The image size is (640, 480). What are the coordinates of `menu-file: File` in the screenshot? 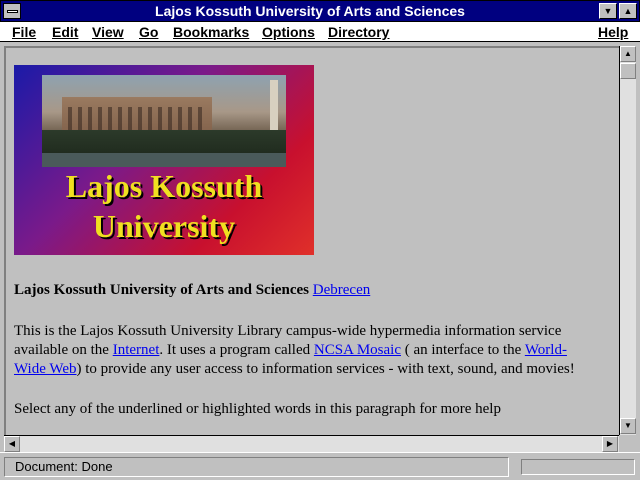 It's located at (24, 32).